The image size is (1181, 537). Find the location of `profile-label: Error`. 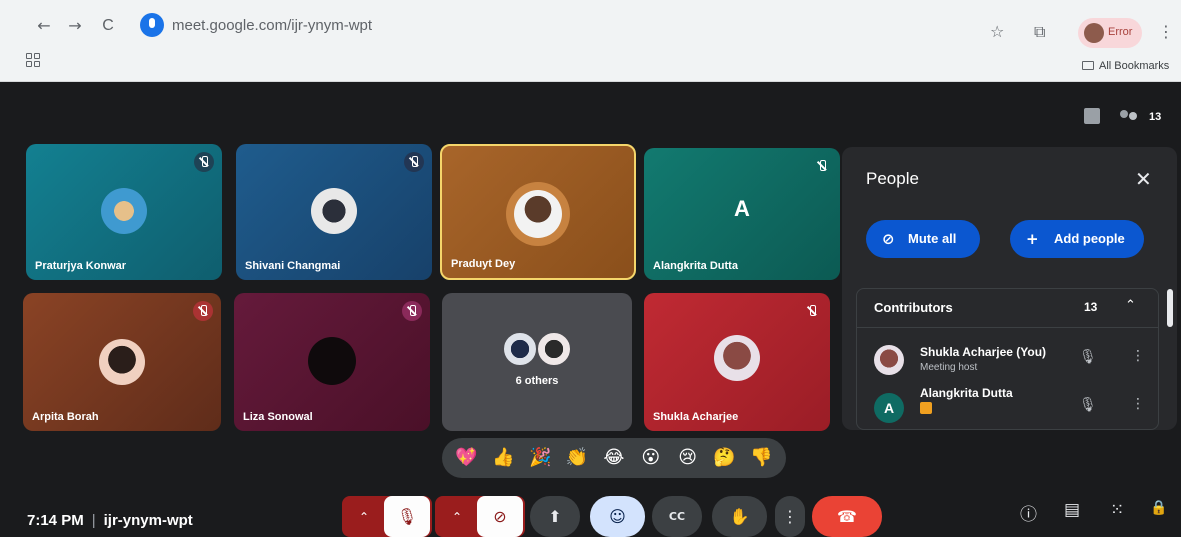

profile-label: Error is located at coordinates (1120, 32).